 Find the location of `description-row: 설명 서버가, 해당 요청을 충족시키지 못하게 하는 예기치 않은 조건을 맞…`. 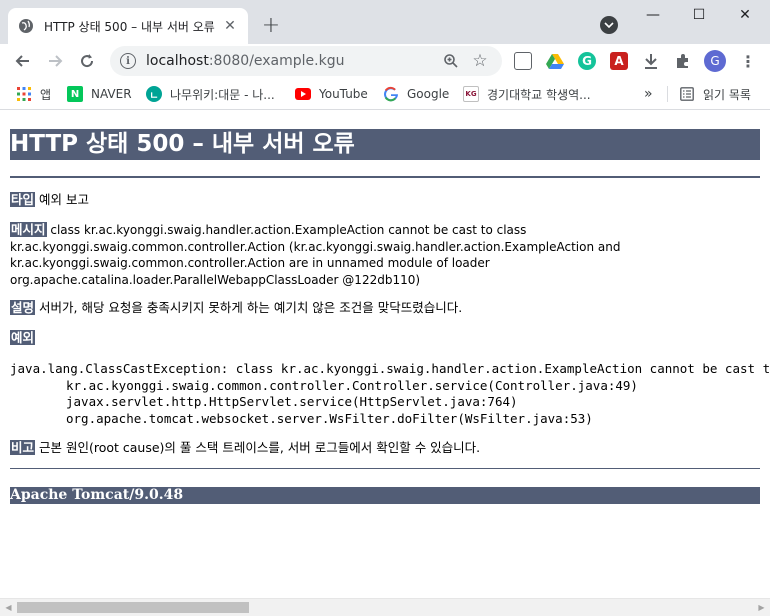

description-row: 설명 서버가, 해당 요청을 충족시키지 못하게 하는 예기치 않은 조건을 맞… is located at coordinates (385, 308).